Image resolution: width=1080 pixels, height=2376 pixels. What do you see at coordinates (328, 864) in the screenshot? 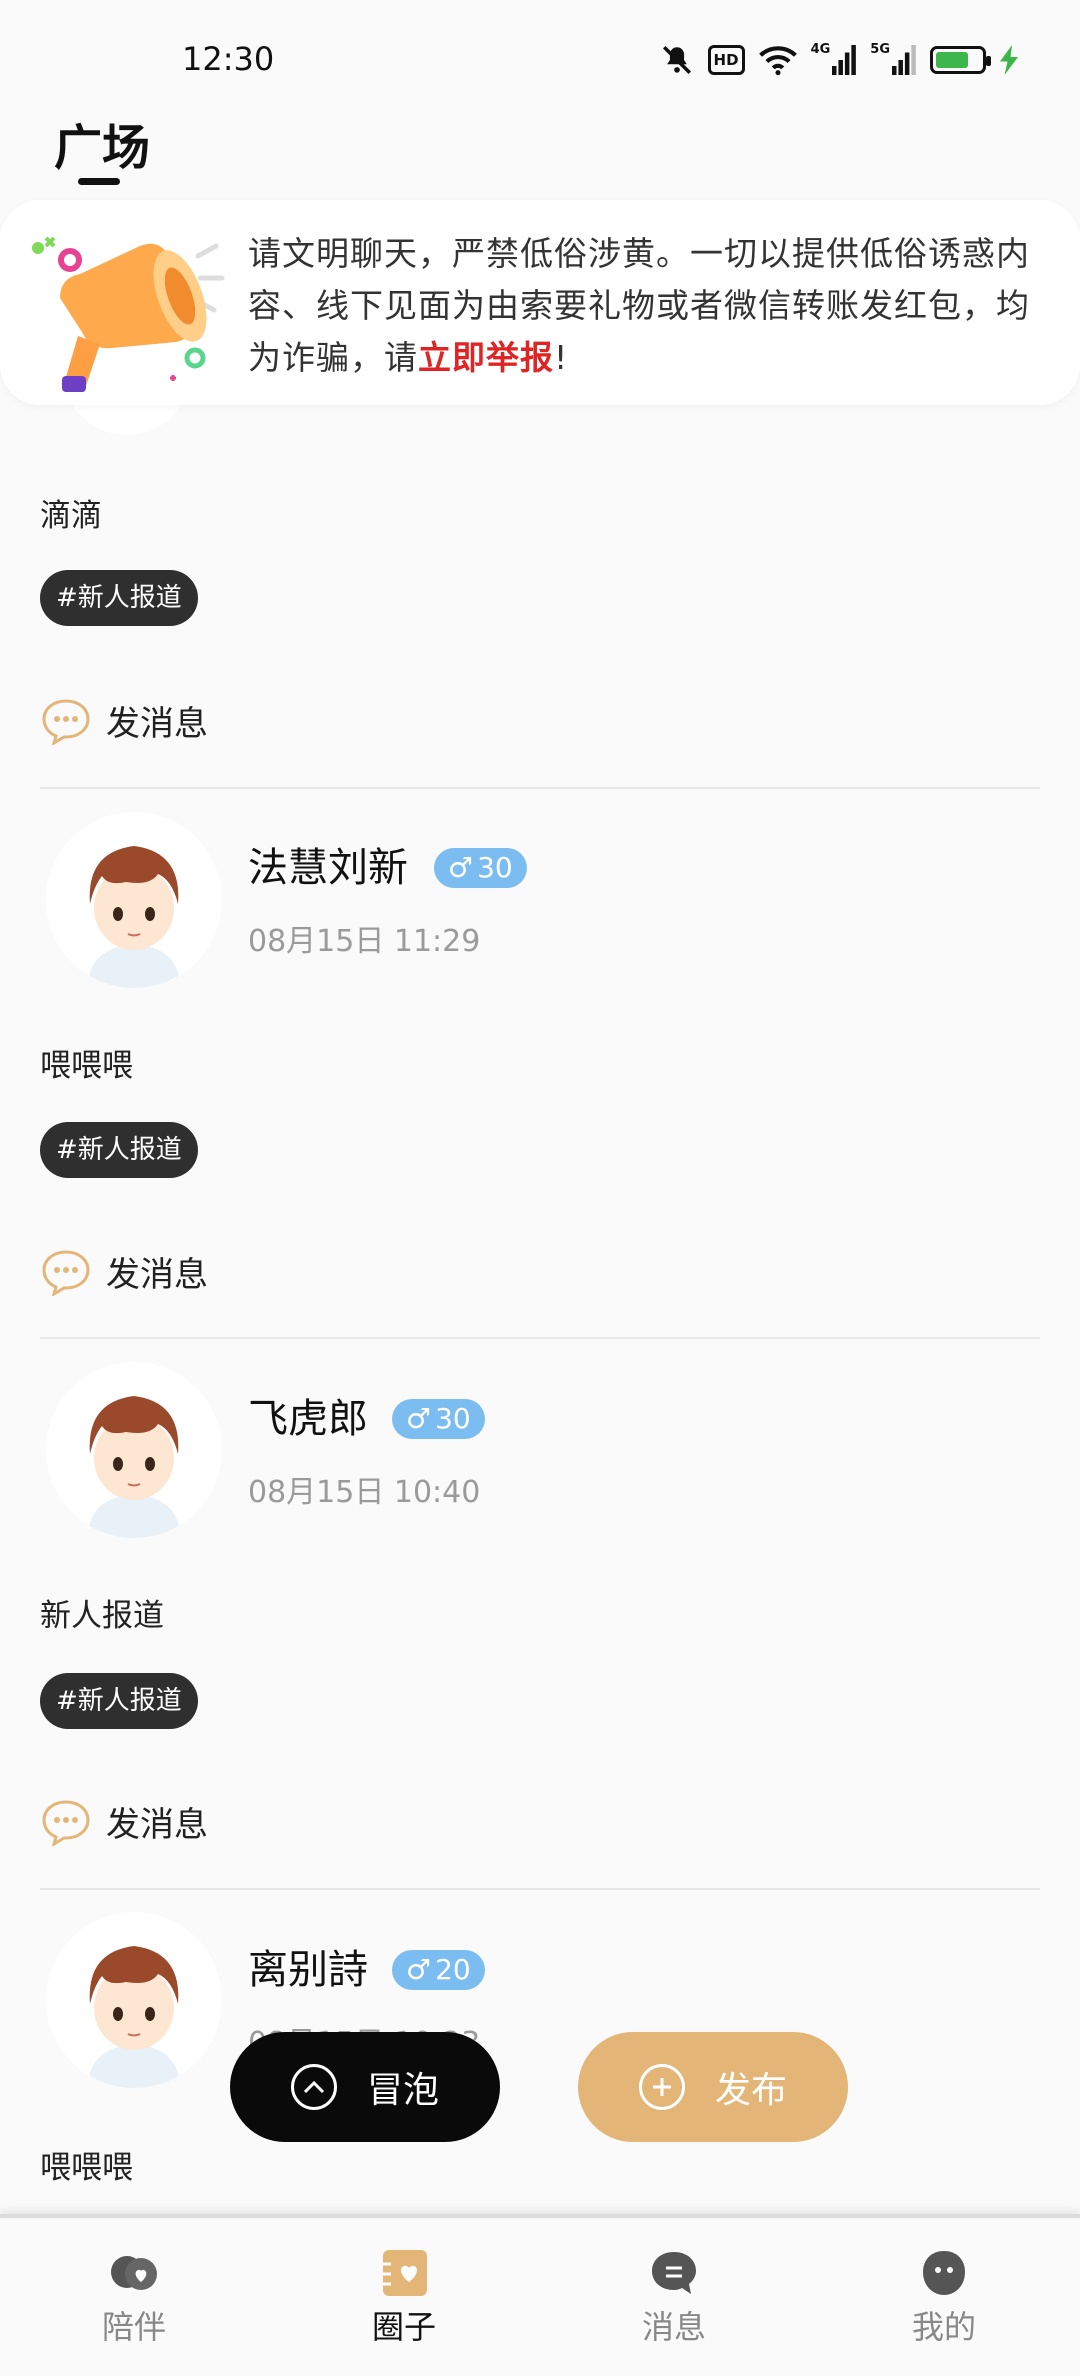
I see `user-name: 法慧刘新` at bounding box center [328, 864].